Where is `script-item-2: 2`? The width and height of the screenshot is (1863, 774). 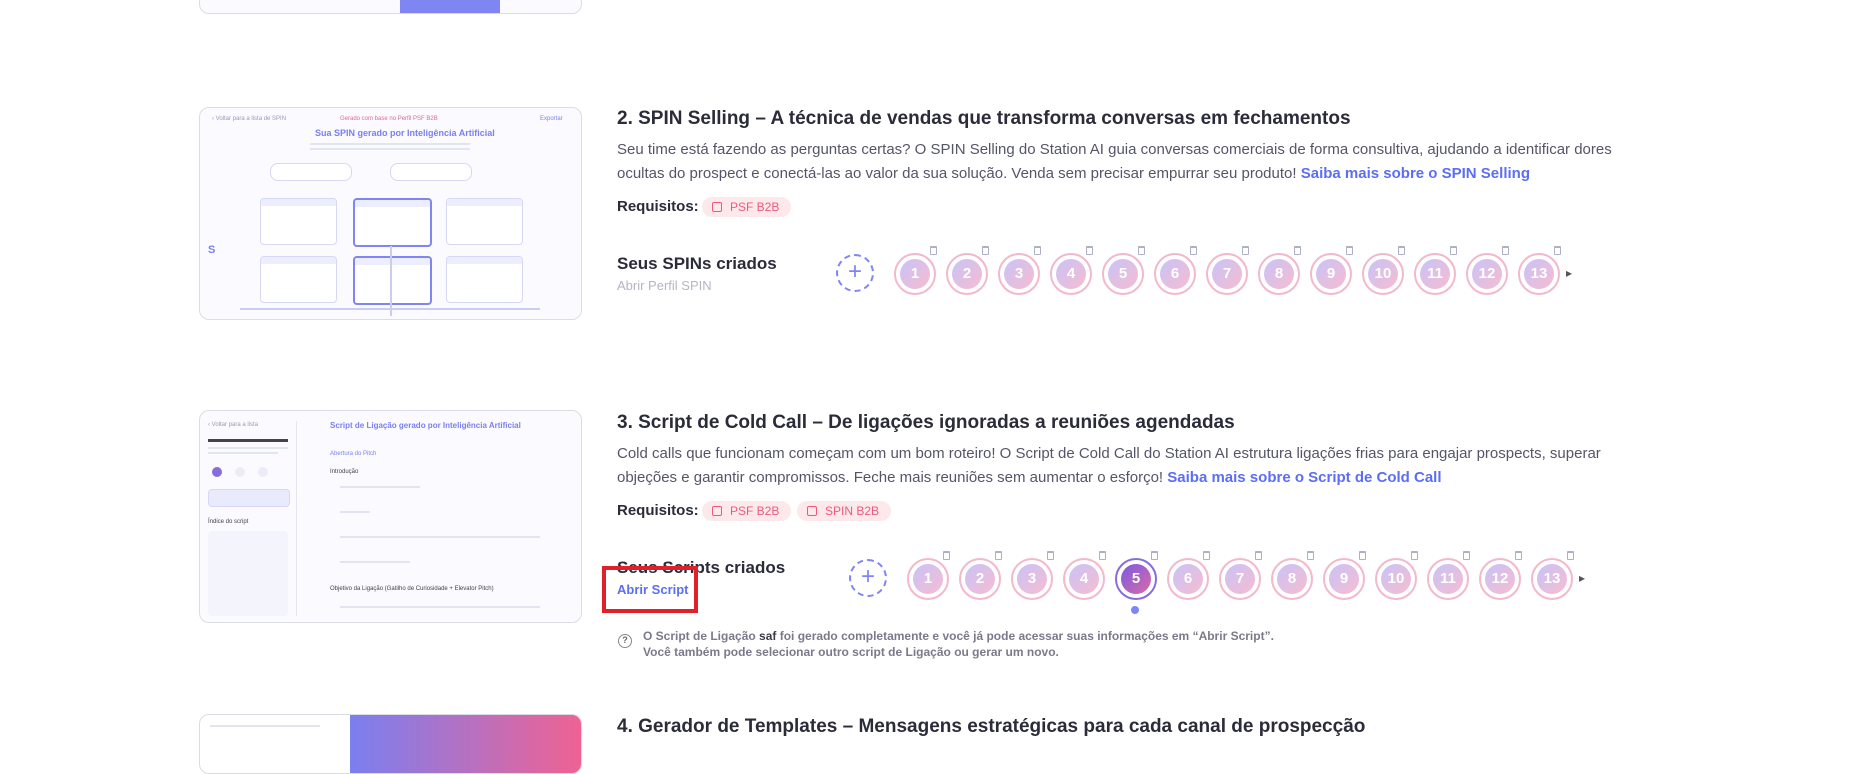
script-item-2: 2 is located at coordinates (980, 579).